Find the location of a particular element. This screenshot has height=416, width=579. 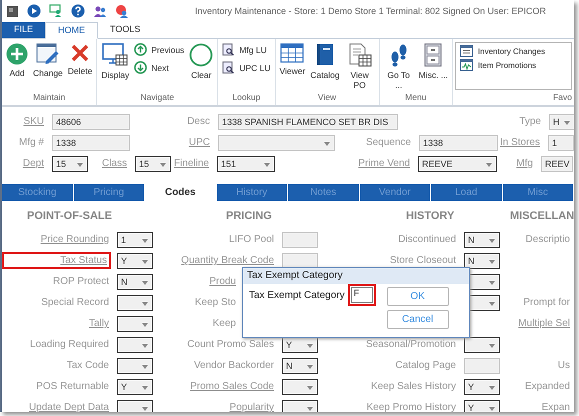

group-label: Menu is located at coordinates (416, 98).